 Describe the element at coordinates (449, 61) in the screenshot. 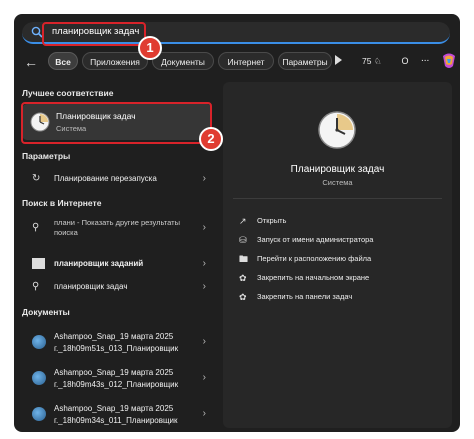

I see `copilot-icon` at that location.